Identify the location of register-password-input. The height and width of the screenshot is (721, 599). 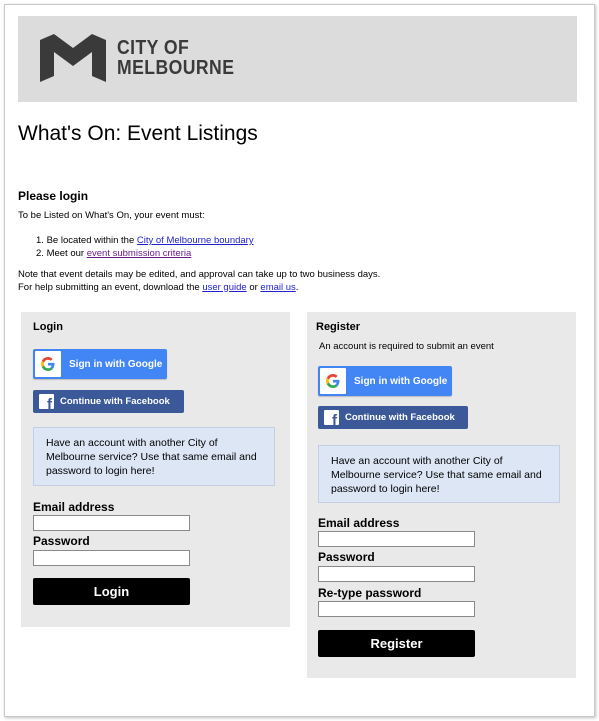
(396, 574).